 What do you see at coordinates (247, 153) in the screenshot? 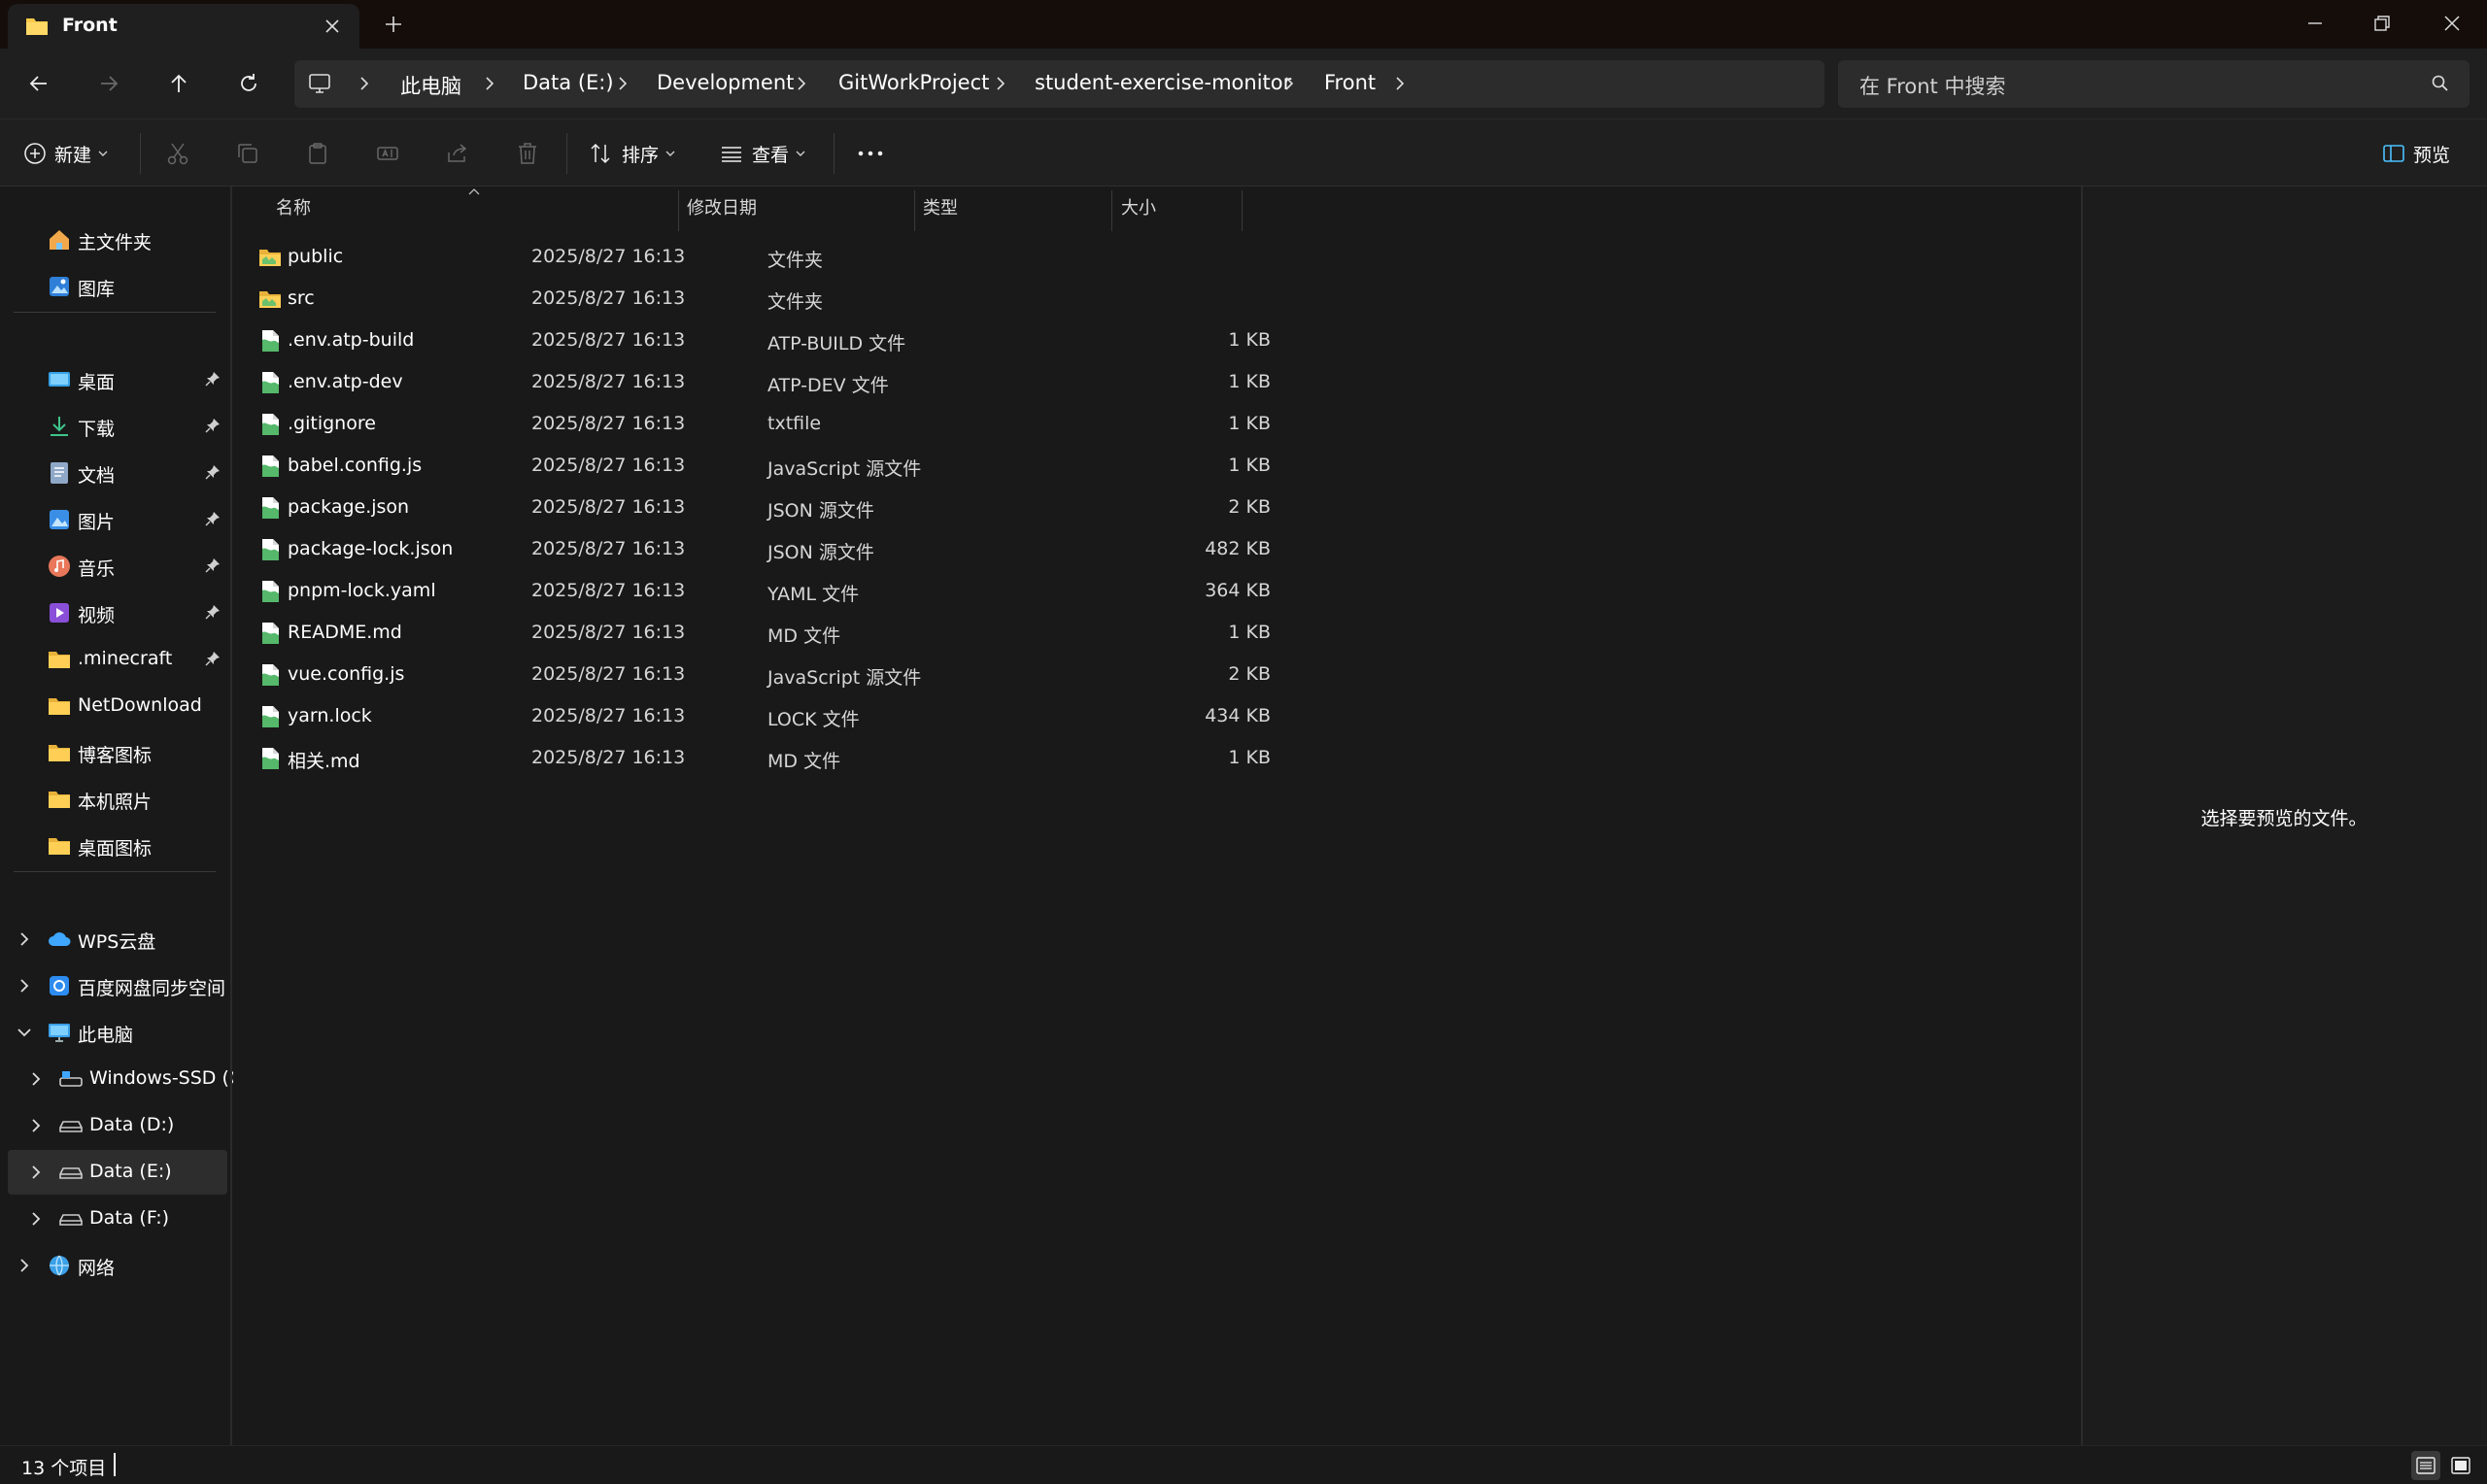
I see `copy-button` at bounding box center [247, 153].